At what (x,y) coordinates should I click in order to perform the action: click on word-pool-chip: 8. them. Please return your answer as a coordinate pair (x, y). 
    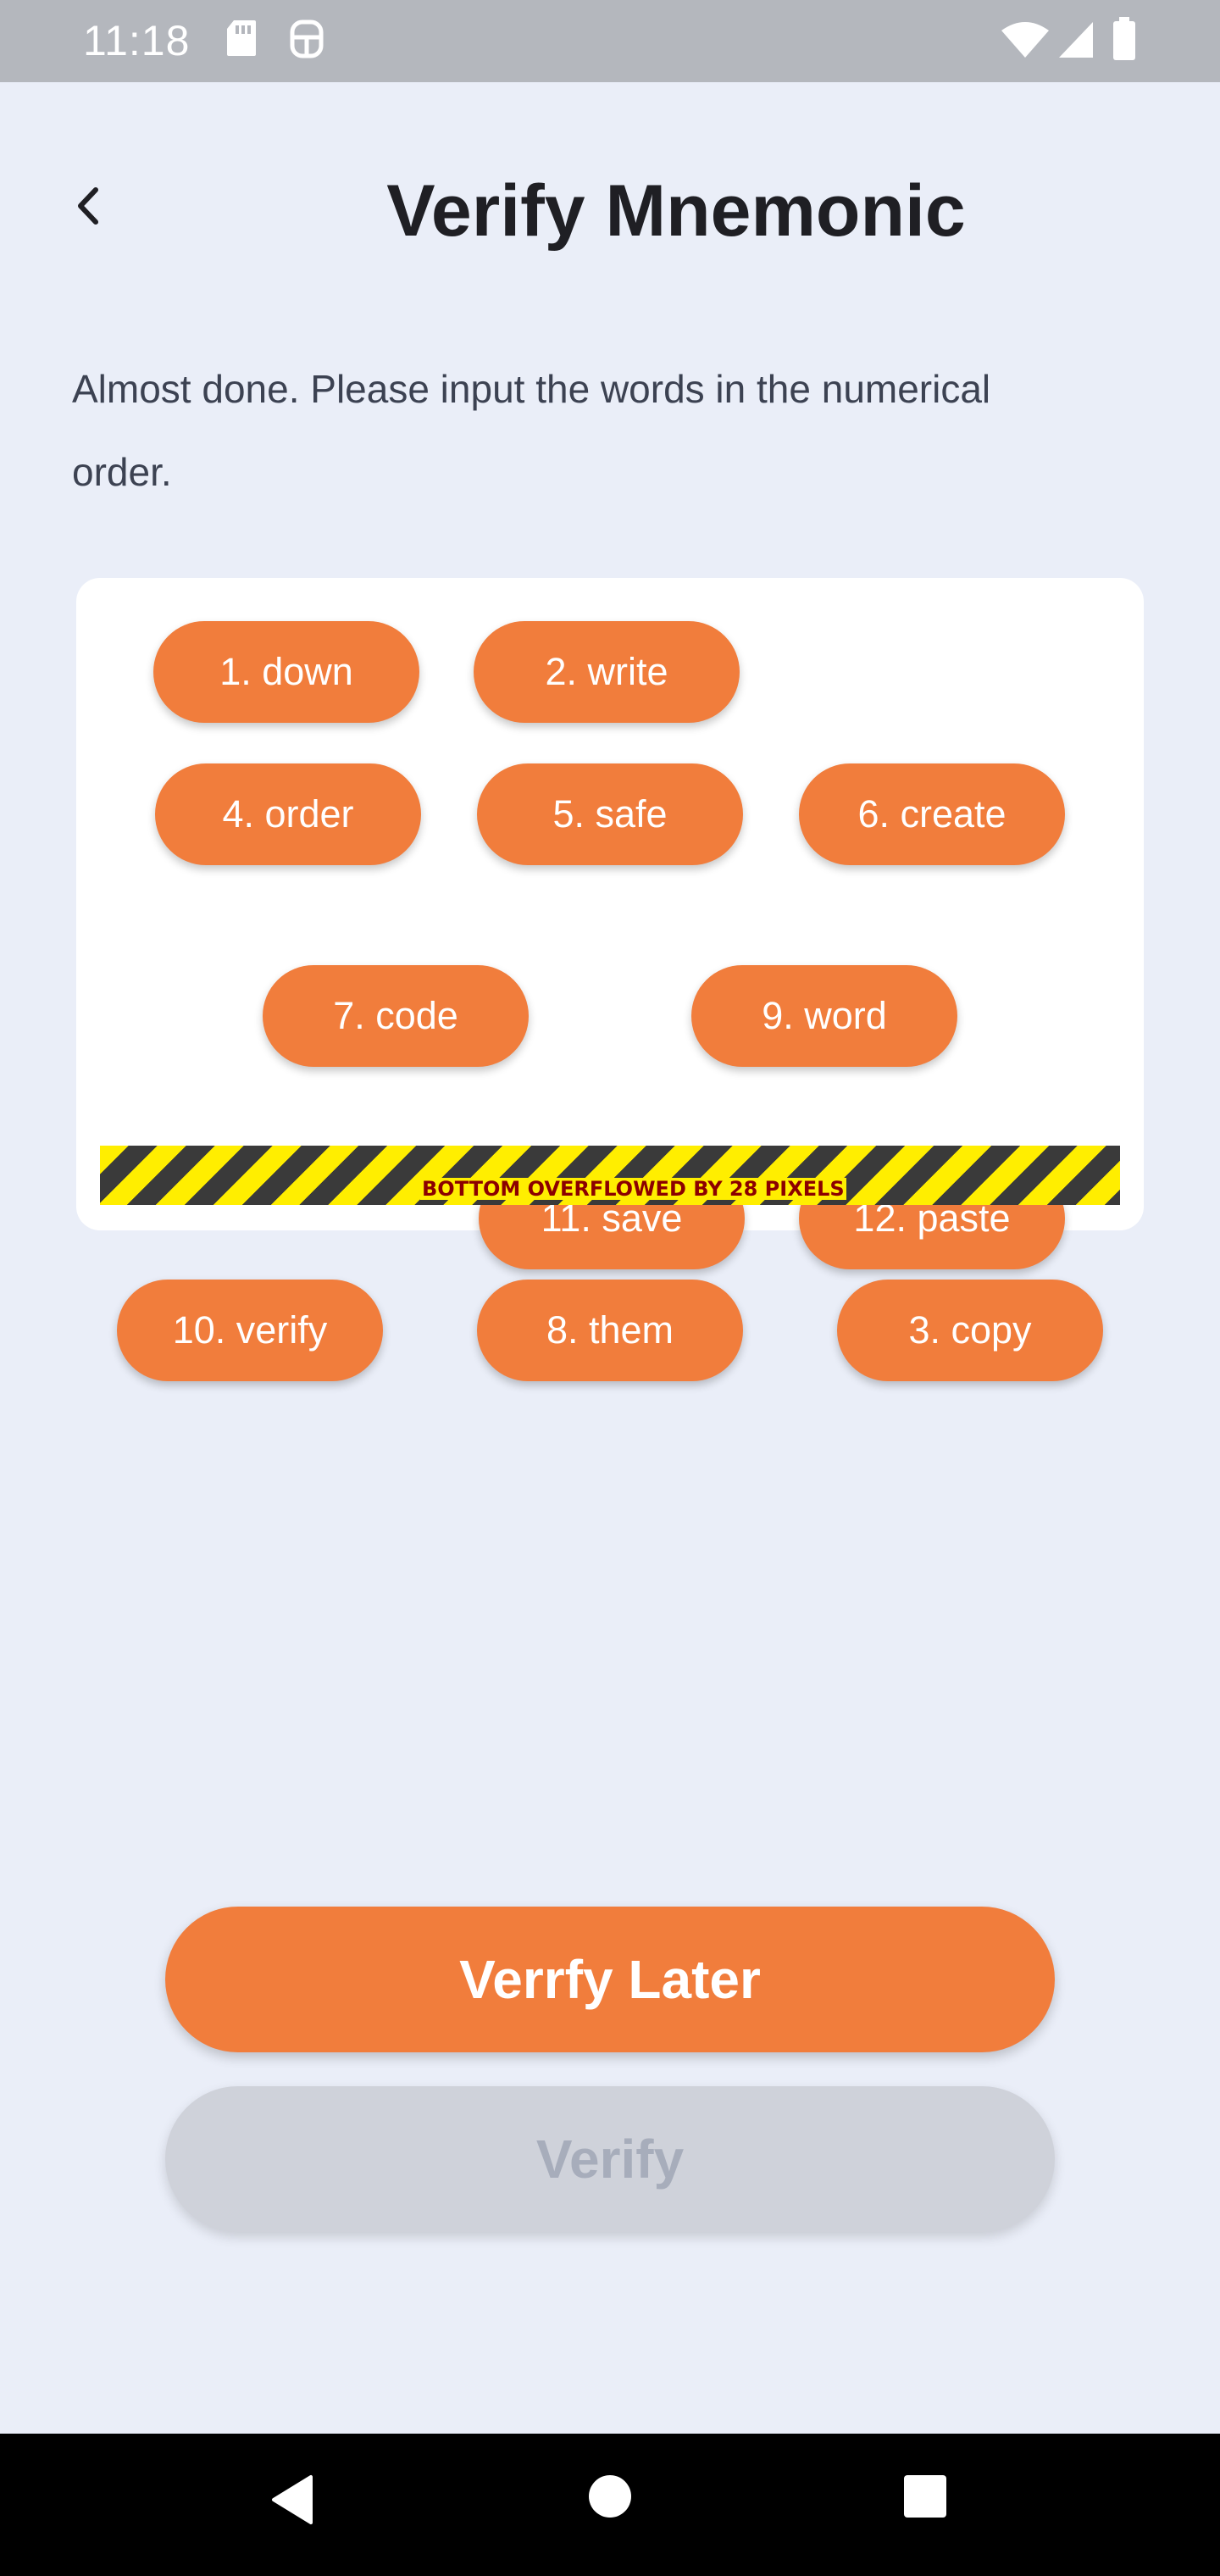
    Looking at the image, I should click on (610, 1330).